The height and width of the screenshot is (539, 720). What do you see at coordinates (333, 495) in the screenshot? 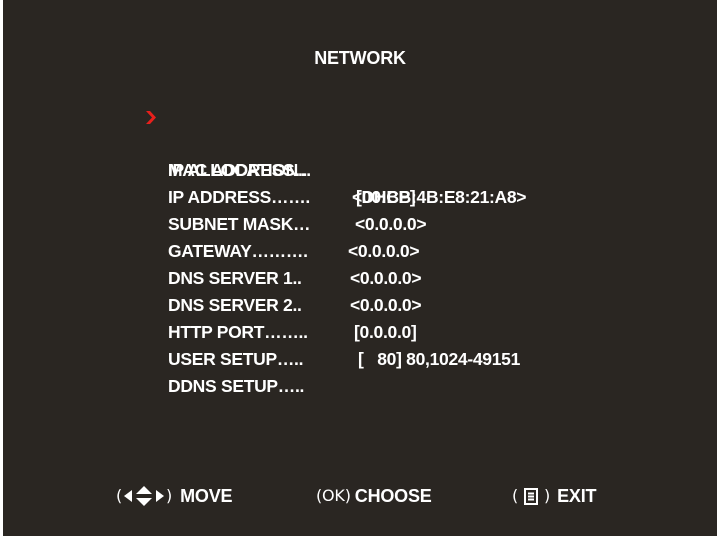
I see `ok-key-label: (OK)` at bounding box center [333, 495].